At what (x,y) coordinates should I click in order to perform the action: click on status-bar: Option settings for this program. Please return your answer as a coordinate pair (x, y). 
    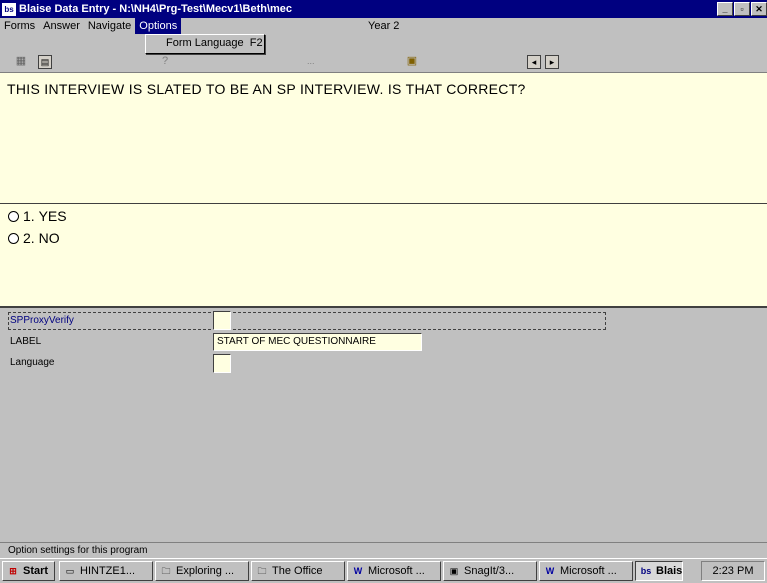
    Looking at the image, I should click on (383, 549).